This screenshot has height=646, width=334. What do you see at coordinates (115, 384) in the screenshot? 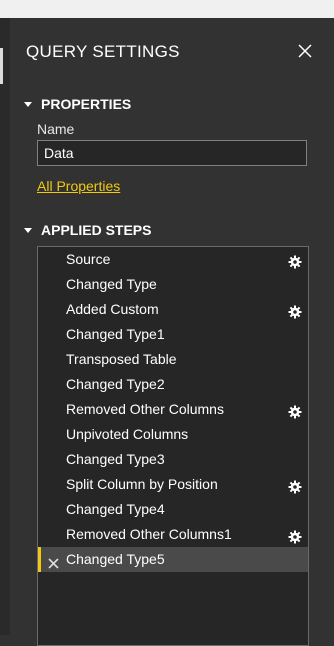
I see `step-label: Changed Type2` at bounding box center [115, 384].